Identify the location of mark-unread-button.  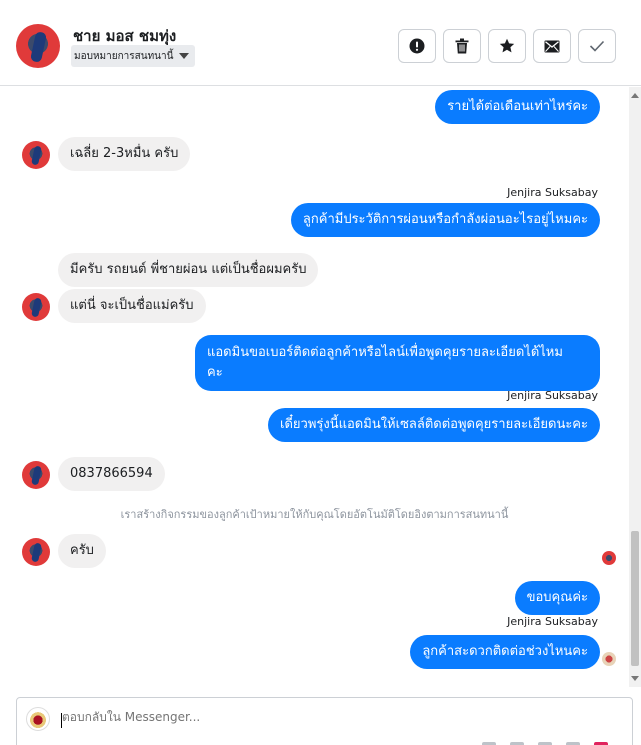
(552, 46).